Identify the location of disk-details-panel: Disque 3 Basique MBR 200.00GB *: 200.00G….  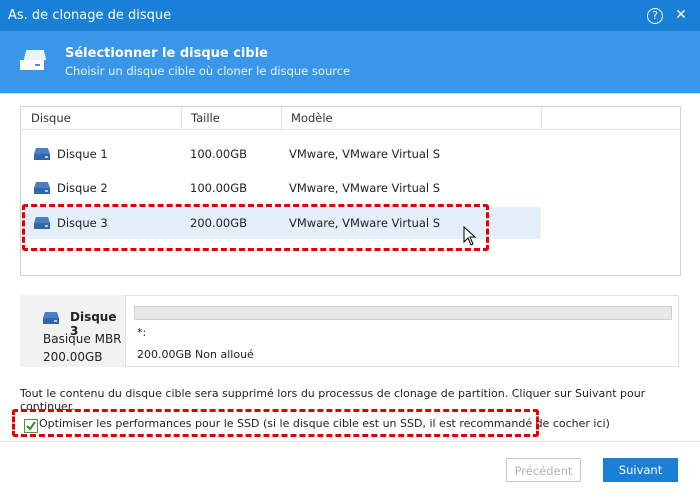
(349, 331).